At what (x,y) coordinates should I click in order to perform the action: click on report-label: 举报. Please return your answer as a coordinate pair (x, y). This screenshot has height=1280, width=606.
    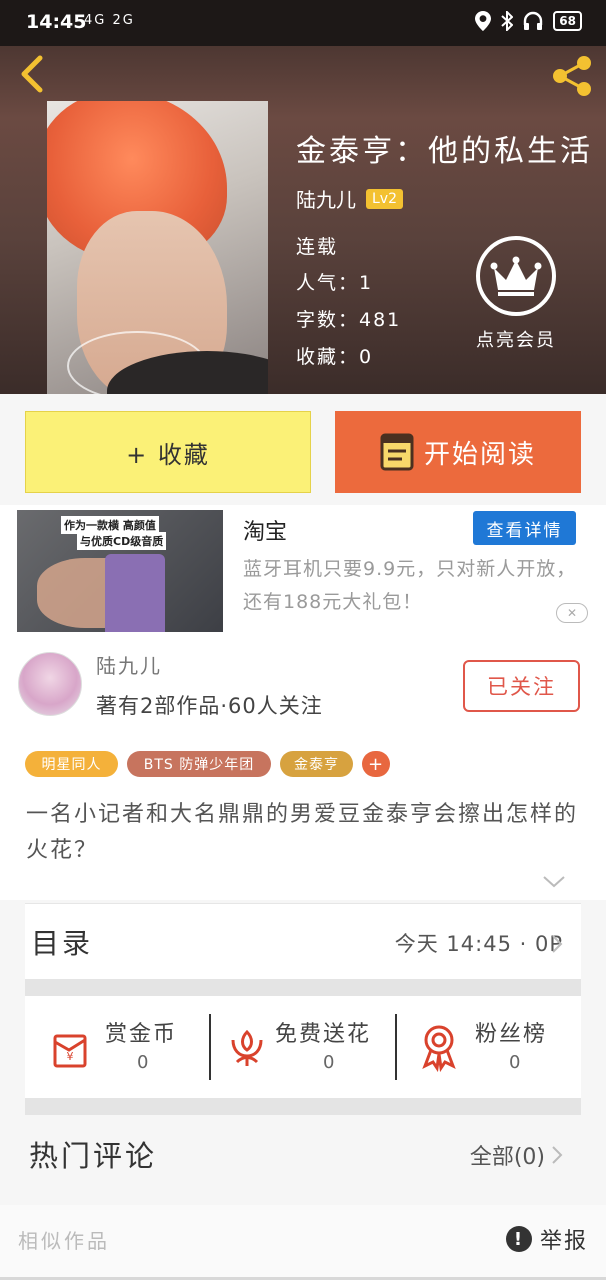
    Looking at the image, I should click on (563, 1241).